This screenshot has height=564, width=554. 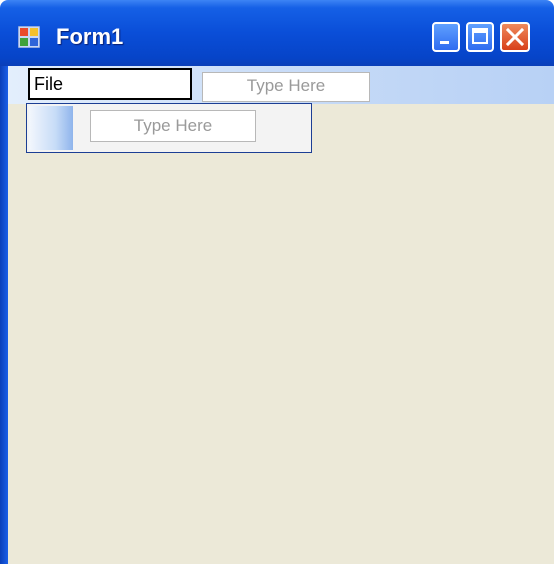 I want to click on menu-type-here-box: Type Here, so click(x=286, y=87).